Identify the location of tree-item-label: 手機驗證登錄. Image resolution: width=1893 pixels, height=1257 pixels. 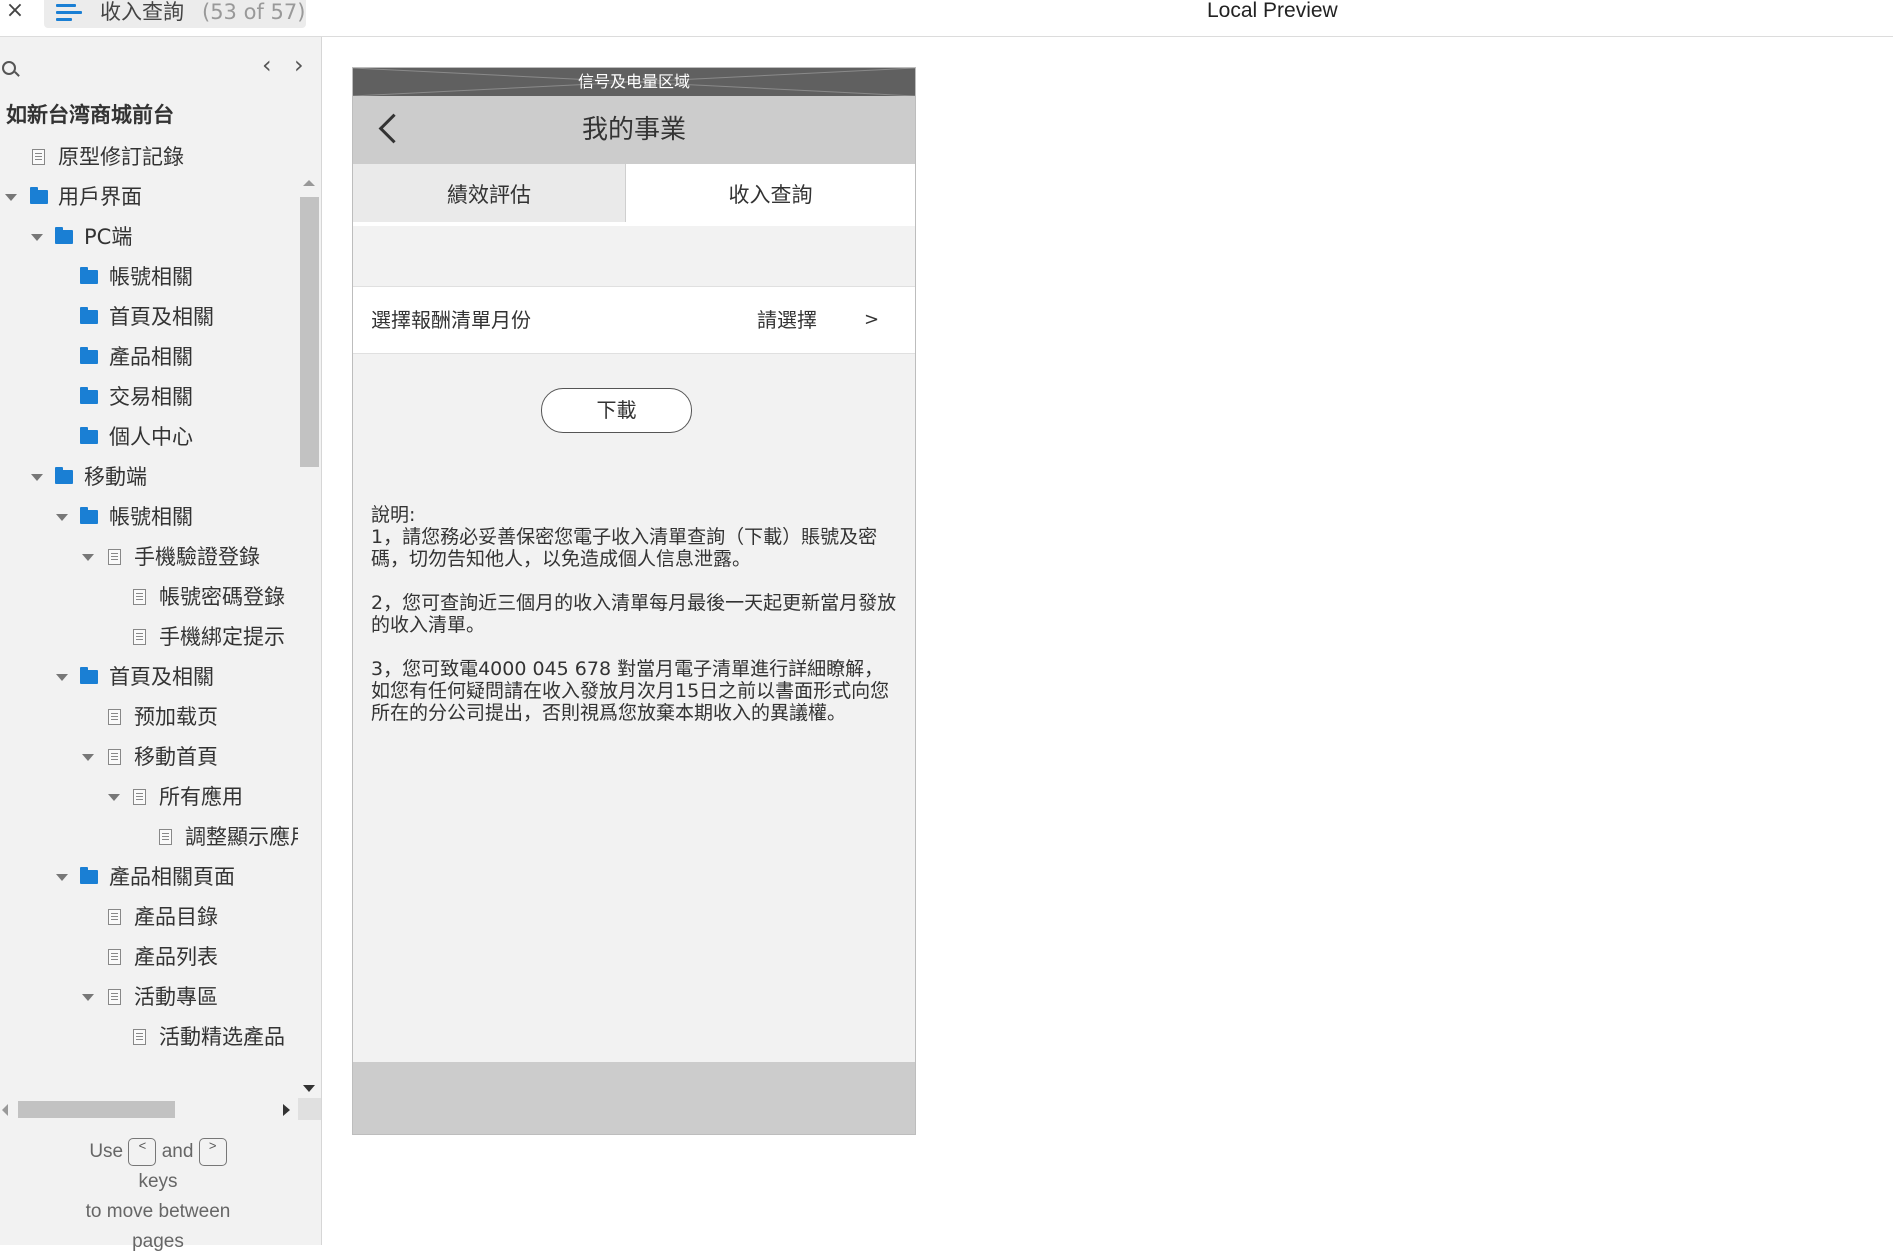
(197, 557).